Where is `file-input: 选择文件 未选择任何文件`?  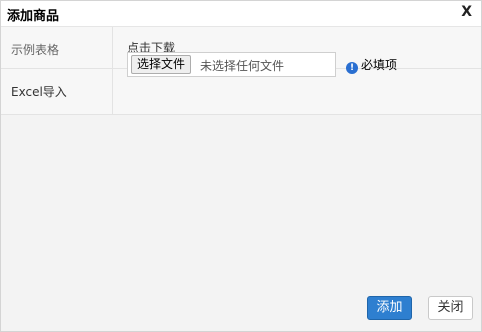
file-input: 选择文件 未选择任何文件 is located at coordinates (231, 64).